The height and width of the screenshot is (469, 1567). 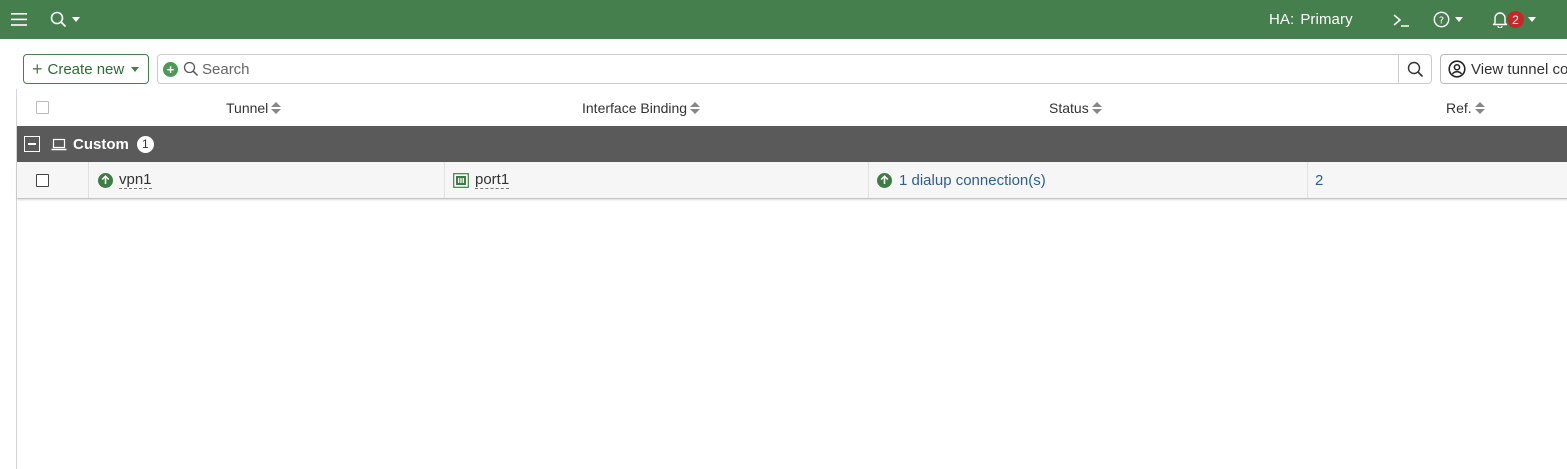 I want to click on interface-name: port1, so click(x=492, y=180).